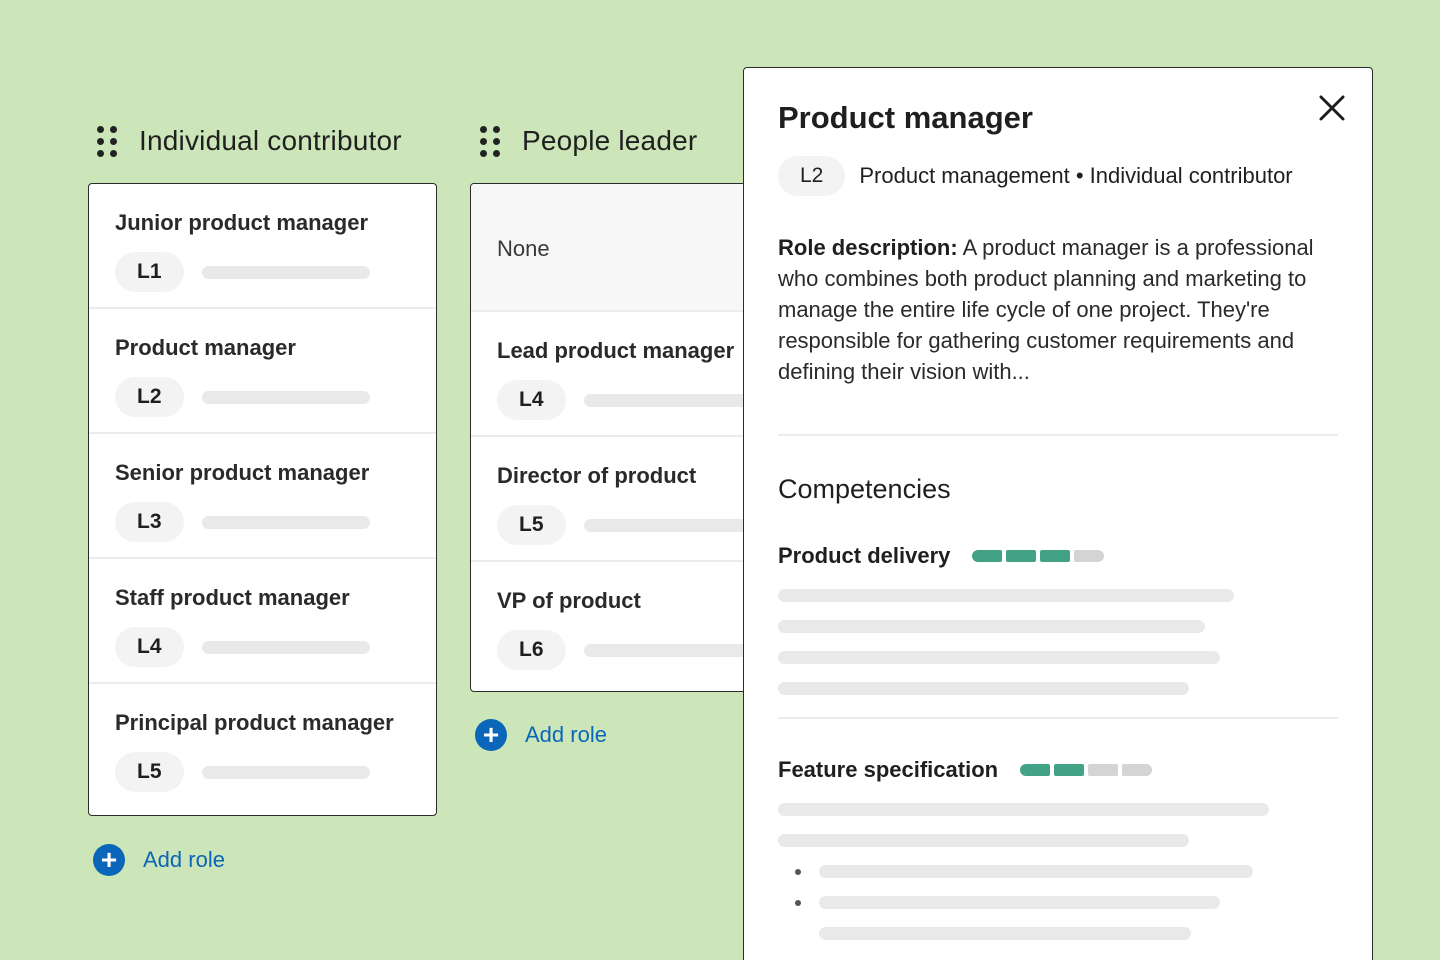  I want to click on role-name: VP of product, so click(569, 600).